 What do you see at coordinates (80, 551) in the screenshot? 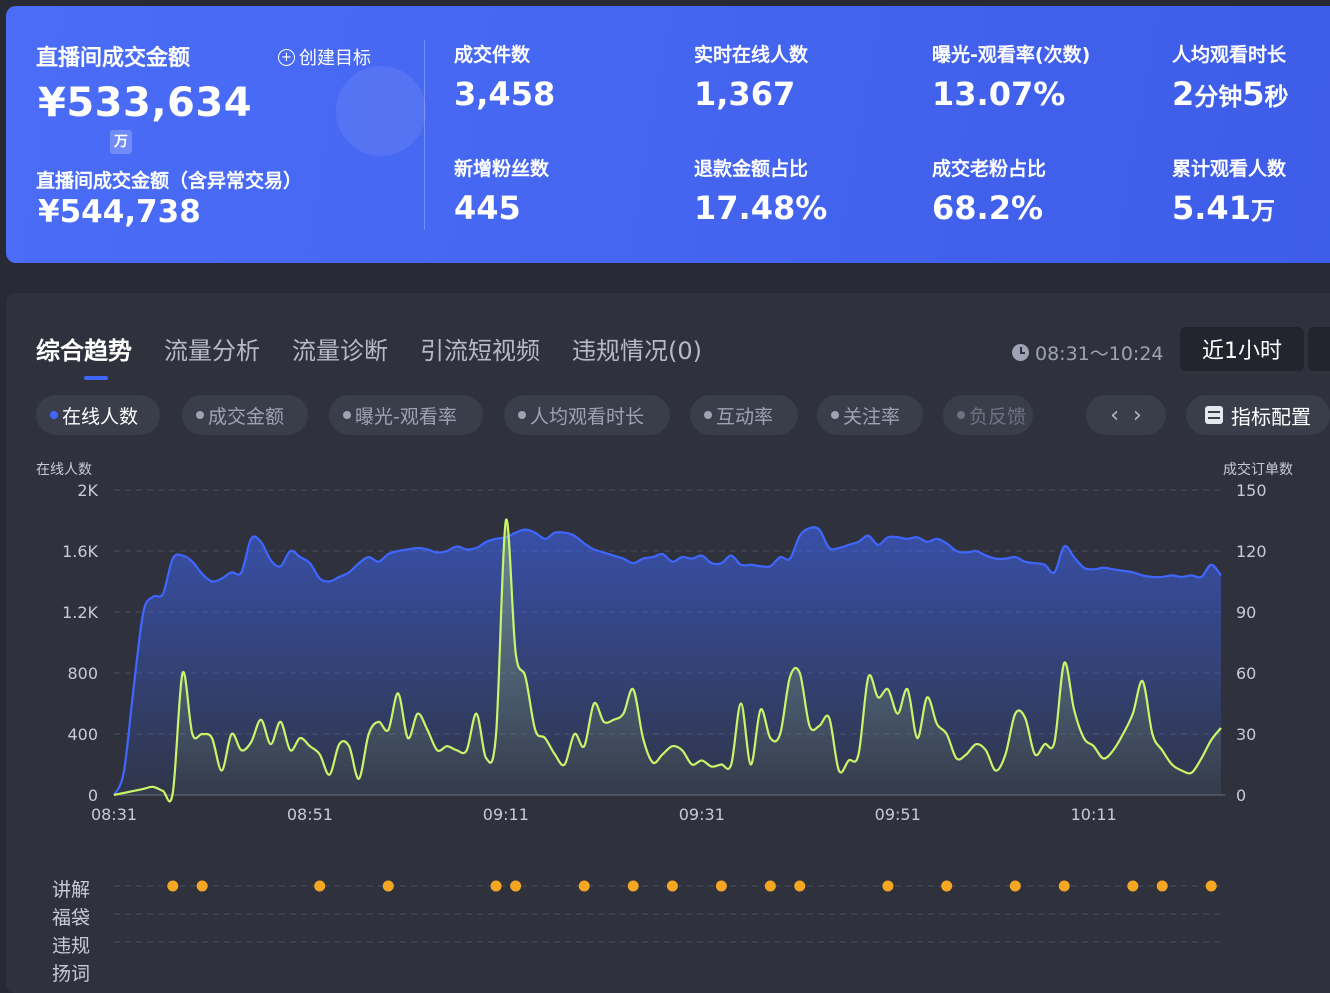
I see `left-tick-label: 1.6K` at bounding box center [80, 551].